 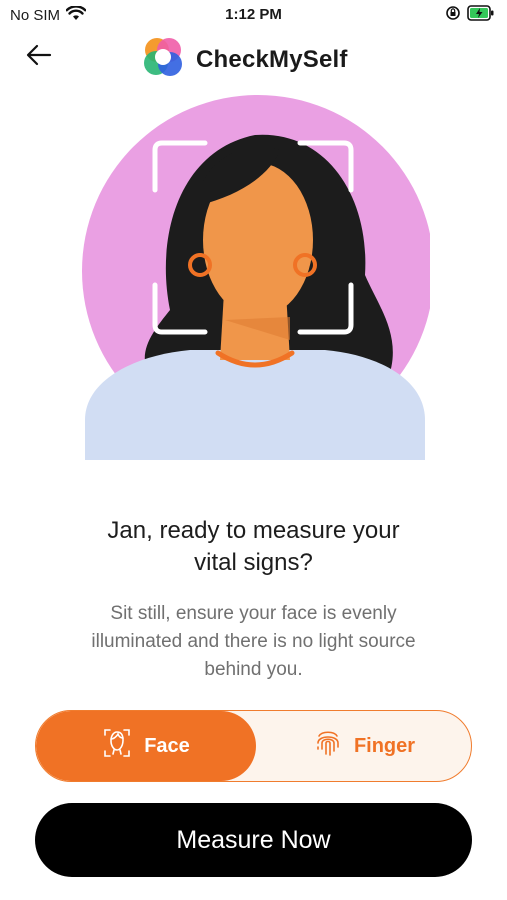 What do you see at coordinates (253, 530) in the screenshot?
I see `prompt-title-line1: Jan, ready to measure your` at bounding box center [253, 530].